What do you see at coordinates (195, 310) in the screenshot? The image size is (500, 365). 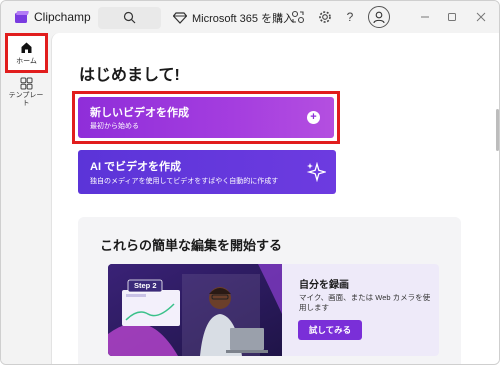 I see `record-preview-image: Step 2` at bounding box center [195, 310].